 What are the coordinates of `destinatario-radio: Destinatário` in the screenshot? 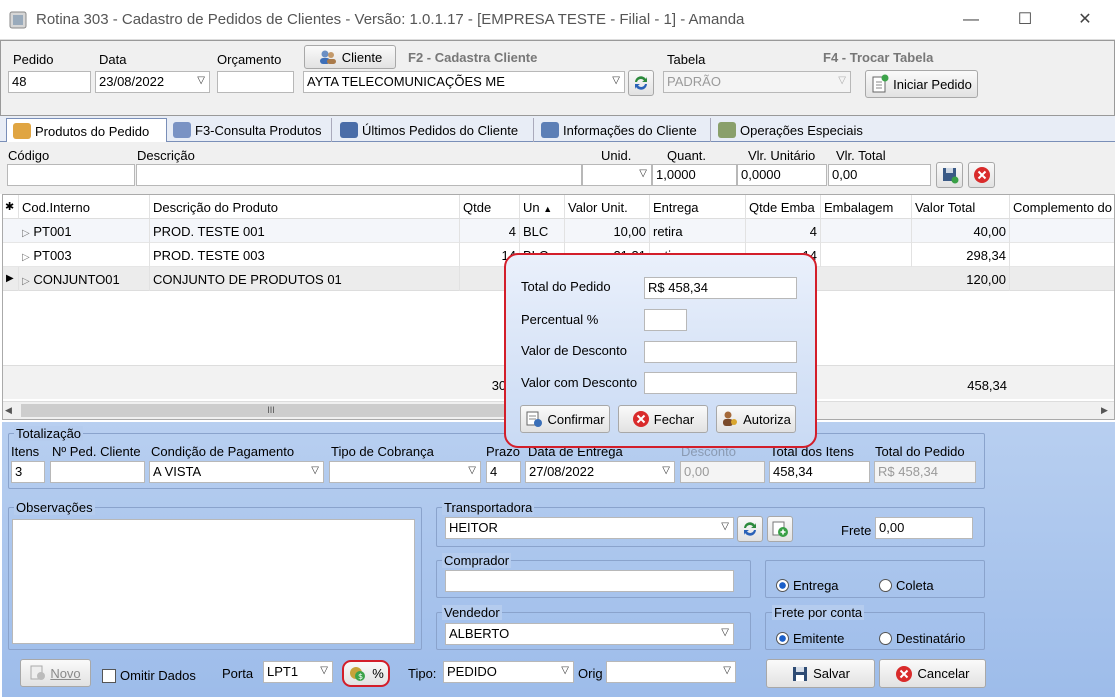 It's located at (922, 638).